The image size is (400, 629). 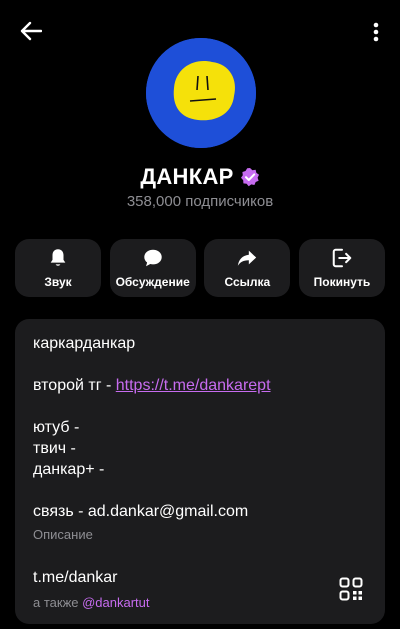 What do you see at coordinates (247, 282) in the screenshot?
I see `share-link-label: Ссылка` at bounding box center [247, 282].